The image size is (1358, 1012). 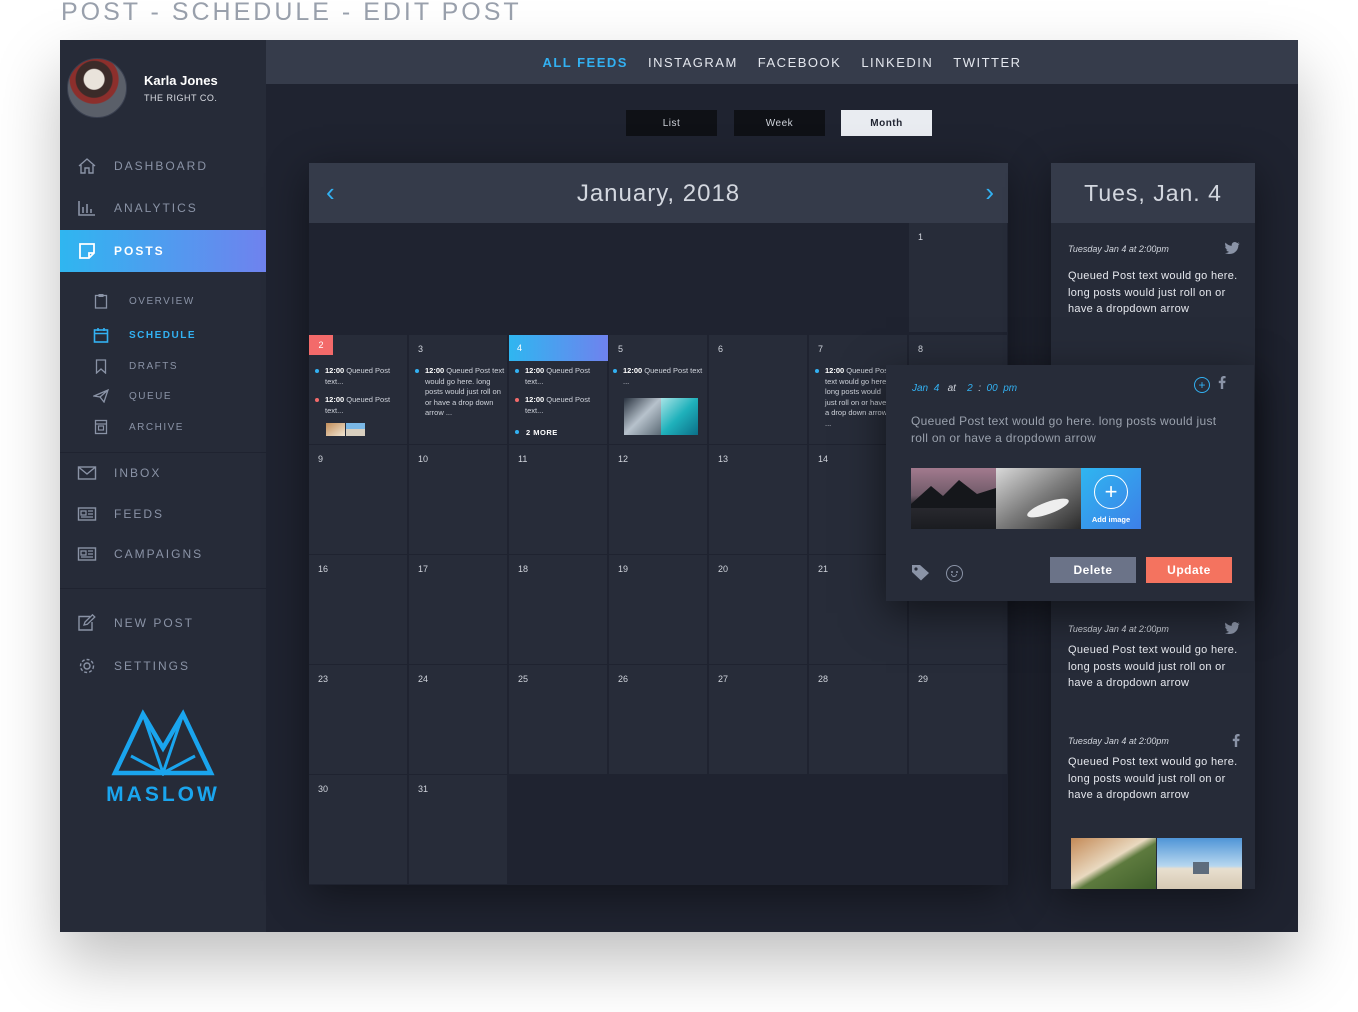 I want to click on day-cell: 24, so click(x=458, y=720).